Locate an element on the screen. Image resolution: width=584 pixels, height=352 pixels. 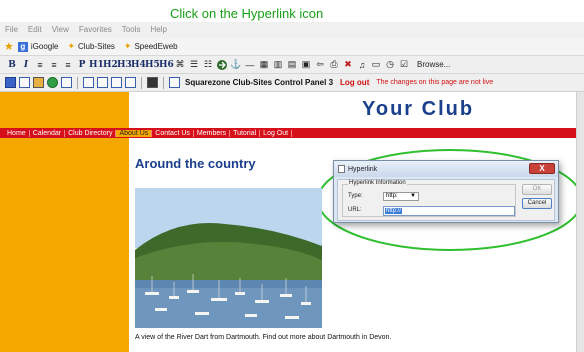
nav-club-directory: Club Directory is located at coordinates (91, 133).